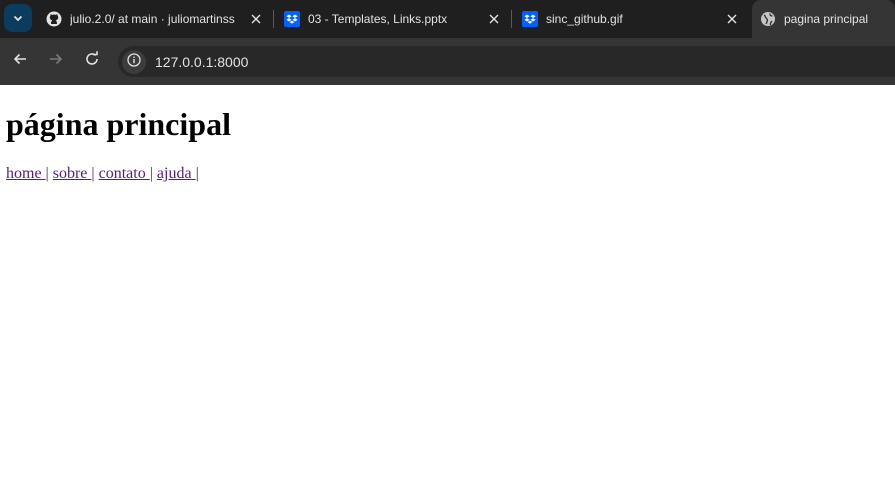 This screenshot has width=895, height=504. What do you see at coordinates (768, 19) in the screenshot?
I see `globe-icon` at bounding box center [768, 19].